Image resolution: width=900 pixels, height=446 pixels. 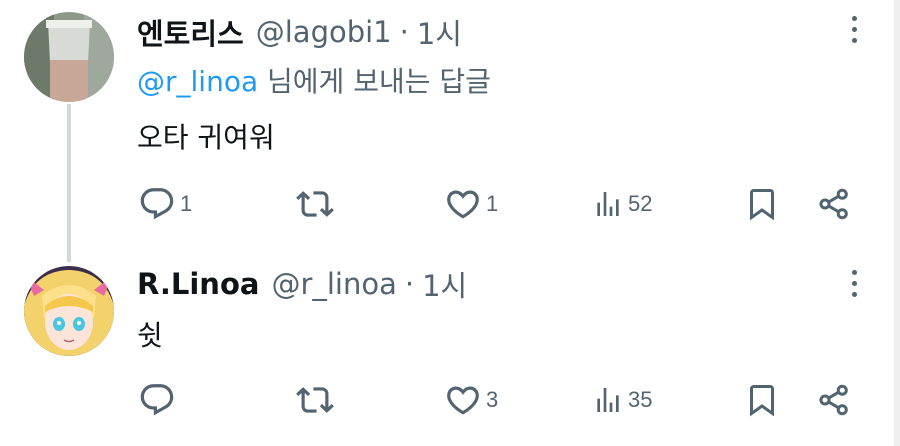 What do you see at coordinates (69, 183) in the screenshot?
I see `thread-connector` at bounding box center [69, 183].